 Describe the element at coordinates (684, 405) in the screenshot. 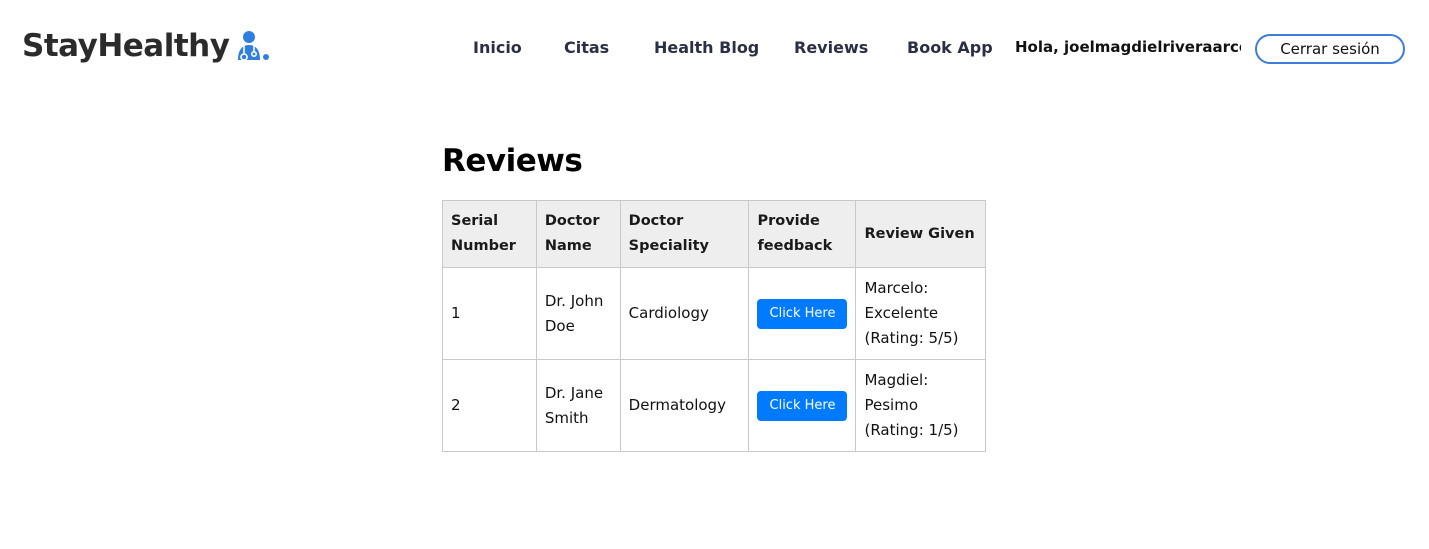

I see `doctor-speciality-cell: Dermatology` at that location.